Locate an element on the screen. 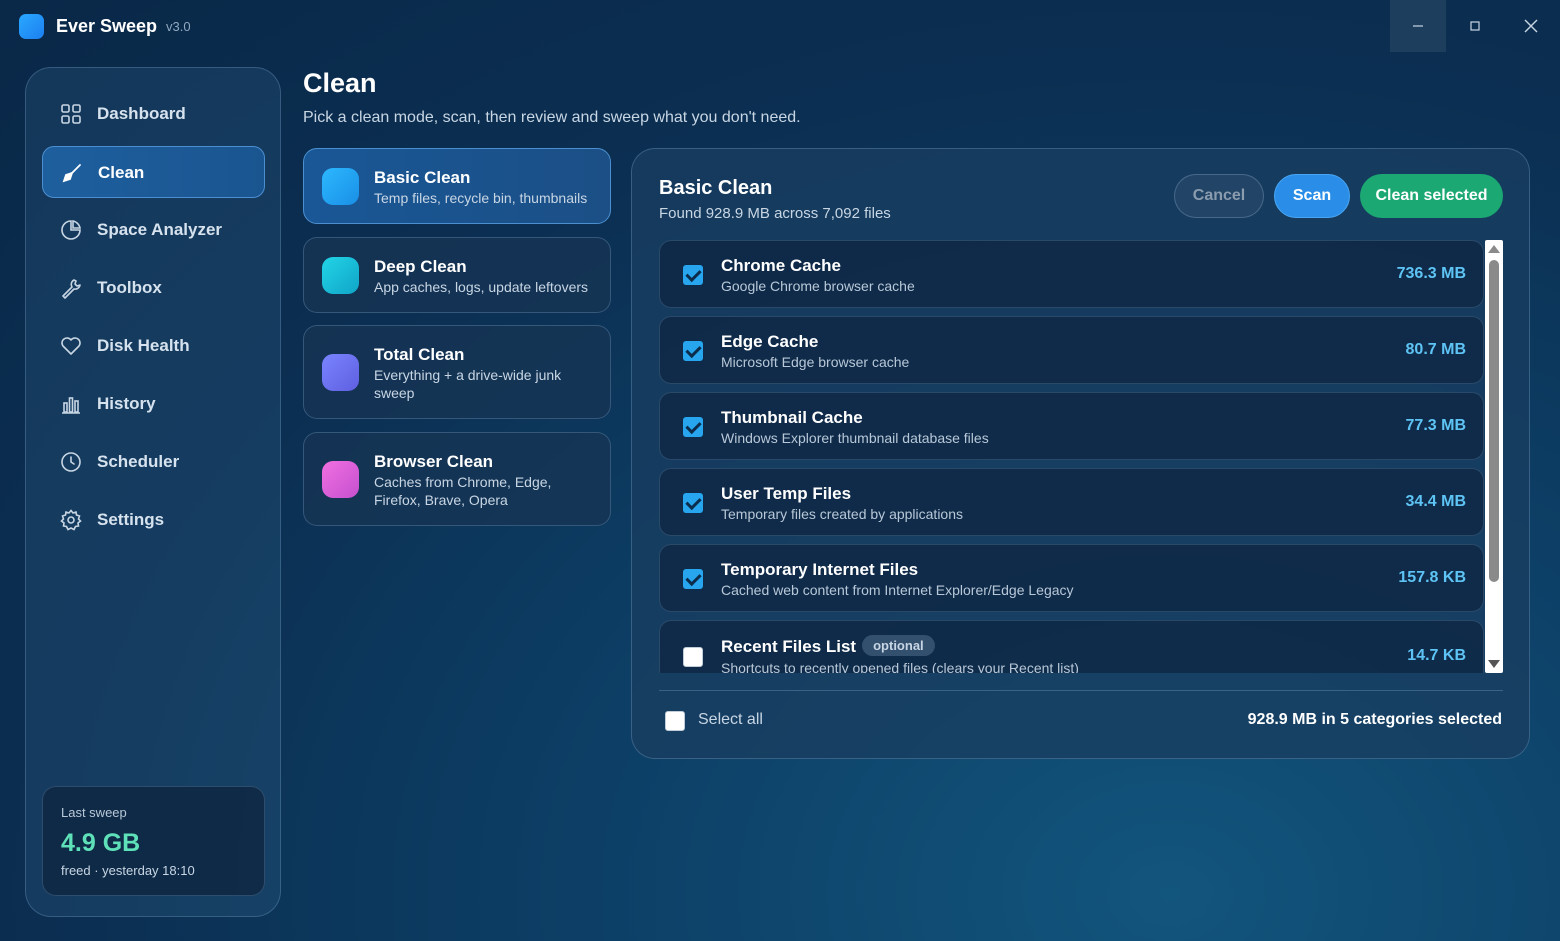 The height and width of the screenshot is (941, 1560). sidebar-item-dashboard: Dashboard is located at coordinates (153, 114).